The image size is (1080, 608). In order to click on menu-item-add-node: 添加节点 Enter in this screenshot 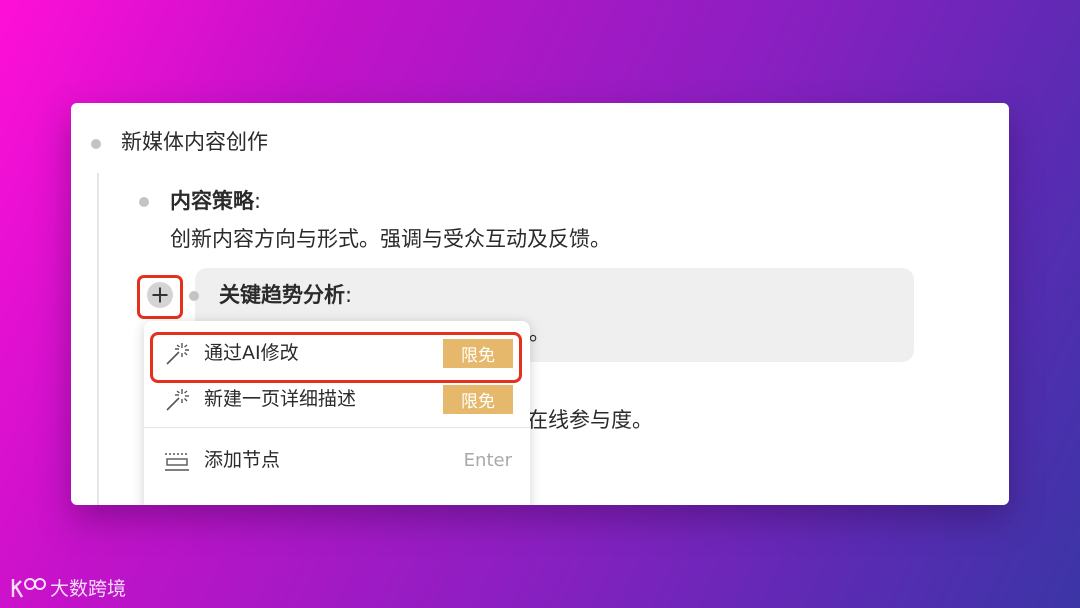, I will do `click(337, 461)`.